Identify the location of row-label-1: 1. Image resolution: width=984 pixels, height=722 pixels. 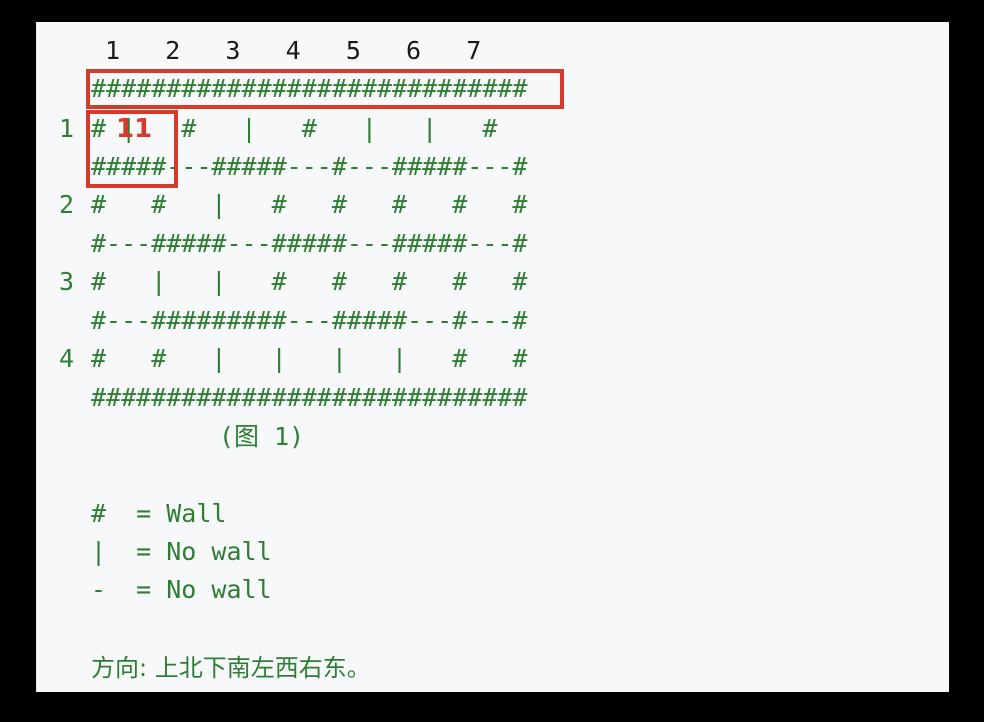
(67, 128).